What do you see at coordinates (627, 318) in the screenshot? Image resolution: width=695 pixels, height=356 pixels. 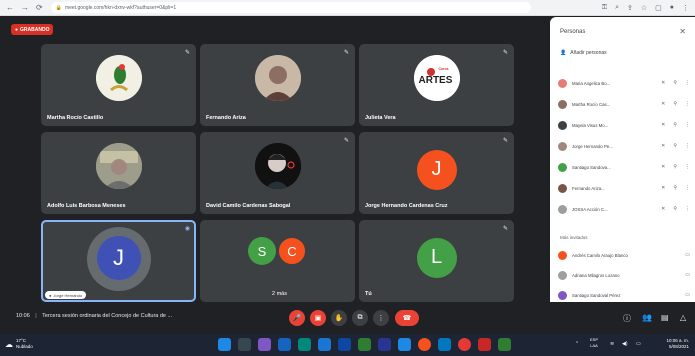 I see `info-icon: ⓘ` at bounding box center [627, 318].